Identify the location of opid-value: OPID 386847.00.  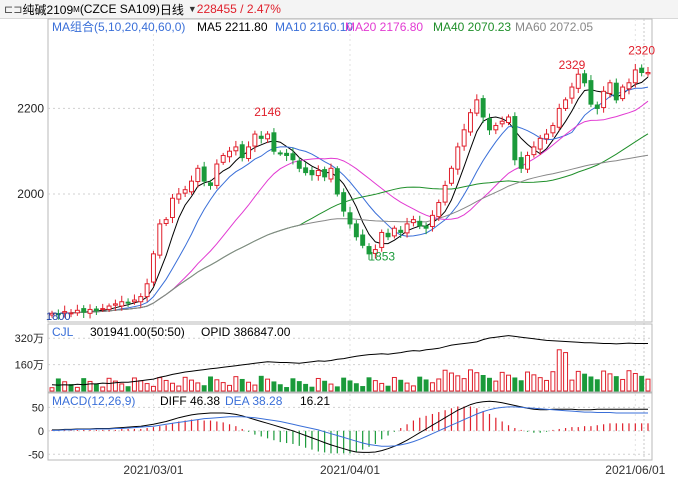
(246, 332).